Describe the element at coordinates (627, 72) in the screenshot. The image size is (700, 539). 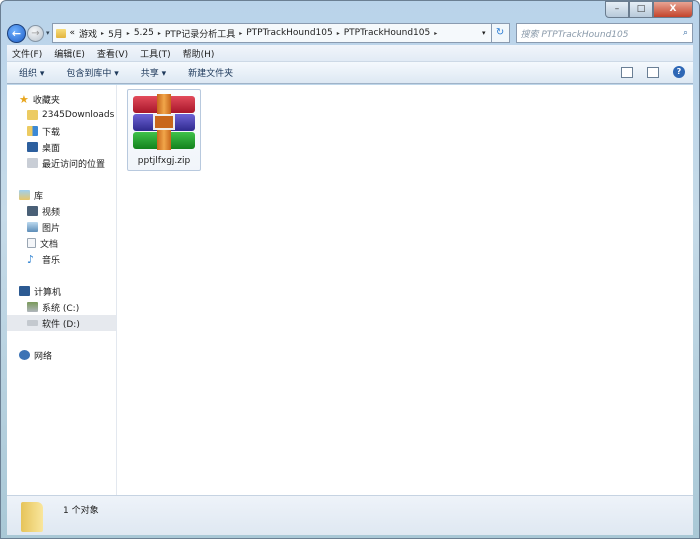
I see `change-view-icon` at that location.